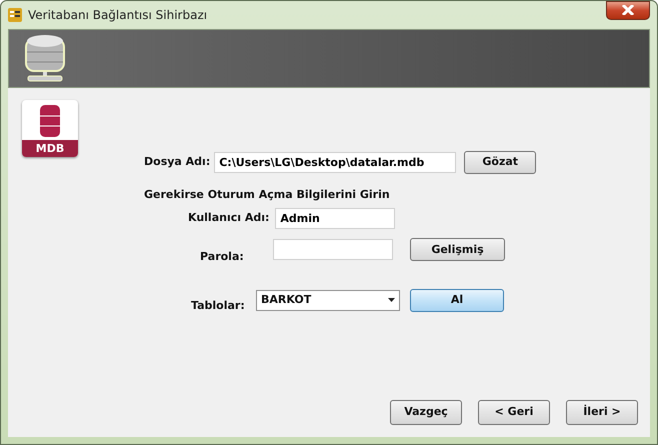 This screenshot has height=445, width=658. What do you see at coordinates (457, 250) in the screenshot?
I see `advanced-button: Gelişmiş` at bounding box center [457, 250].